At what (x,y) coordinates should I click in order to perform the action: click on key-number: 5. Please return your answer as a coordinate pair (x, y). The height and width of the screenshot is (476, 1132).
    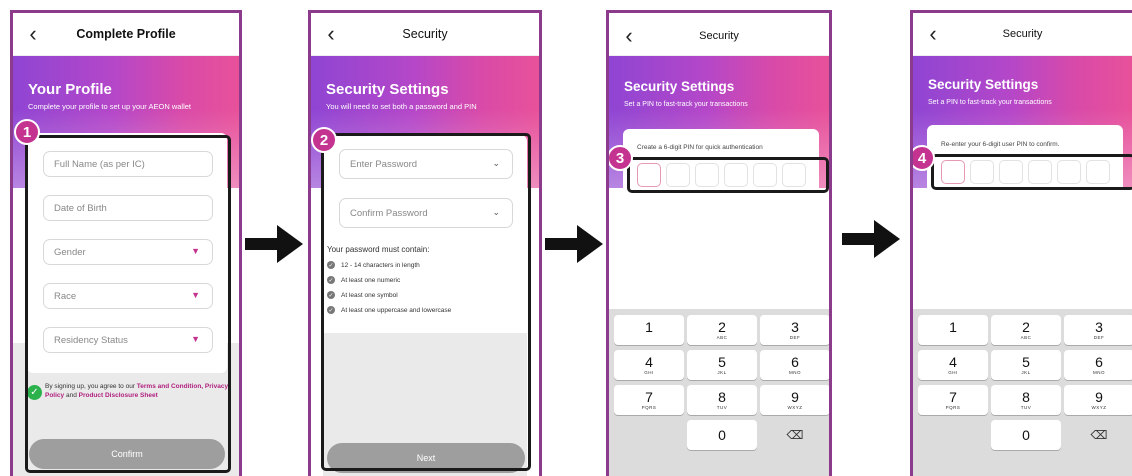
    Looking at the image, I should click on (722, 362).